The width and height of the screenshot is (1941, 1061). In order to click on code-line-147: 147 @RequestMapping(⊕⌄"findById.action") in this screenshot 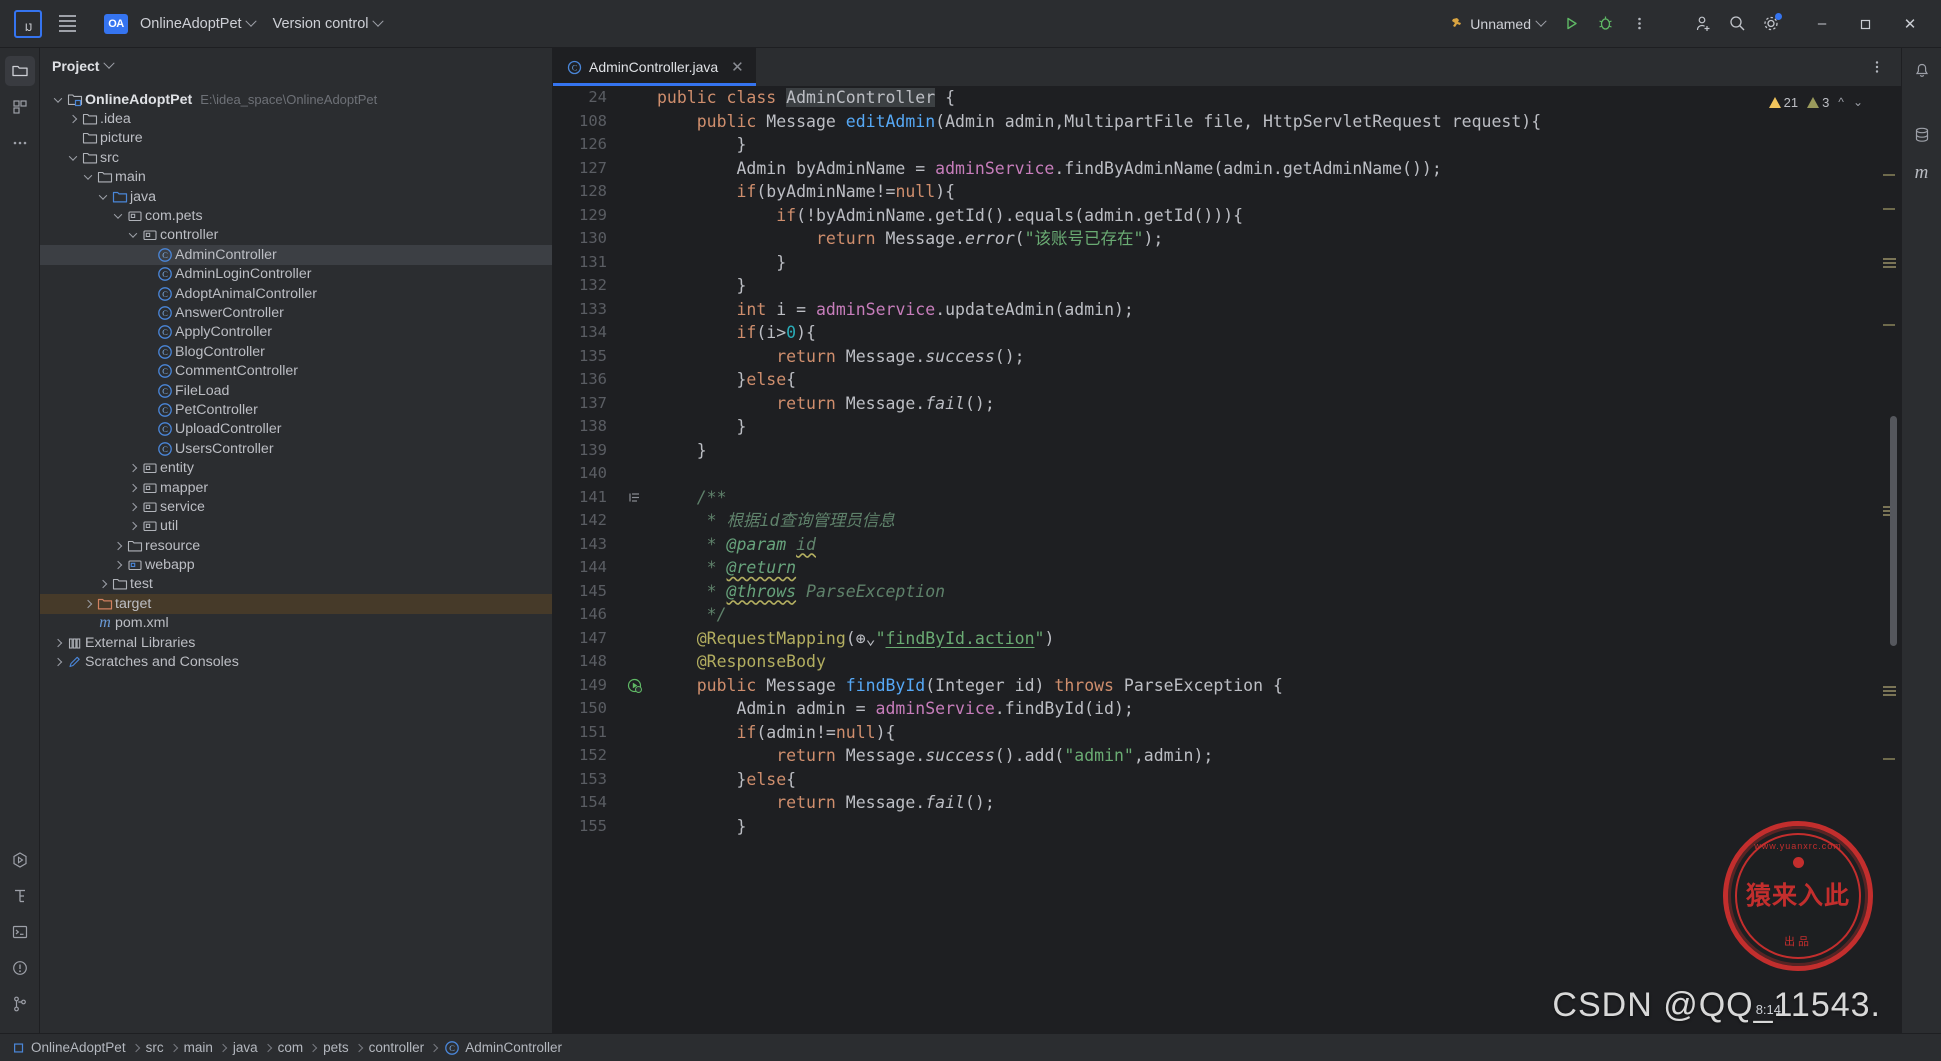, I will do `click(1215, 639)`.